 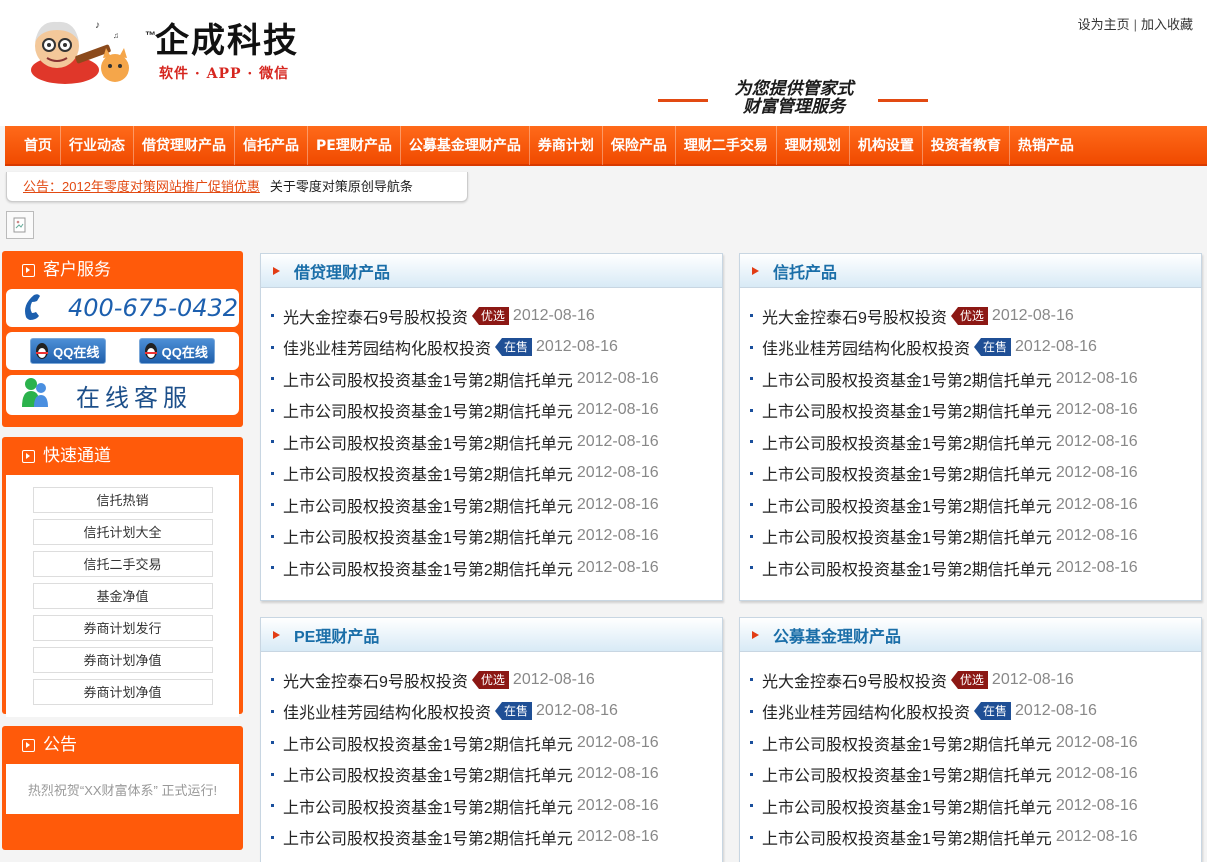 I want to click on nav-item-secondary-trading: 理财二手交易, so click(x=726, y=145).